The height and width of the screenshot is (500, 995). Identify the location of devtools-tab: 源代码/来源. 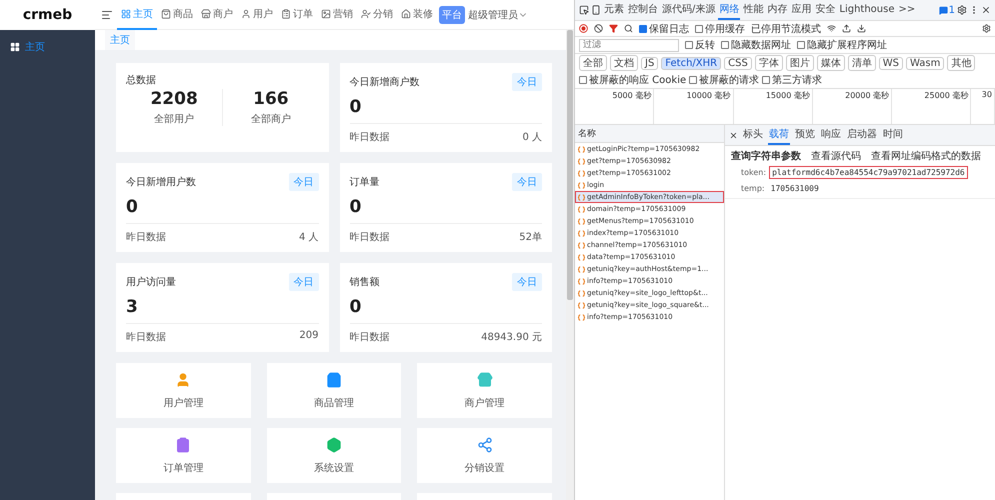
(688, 10).